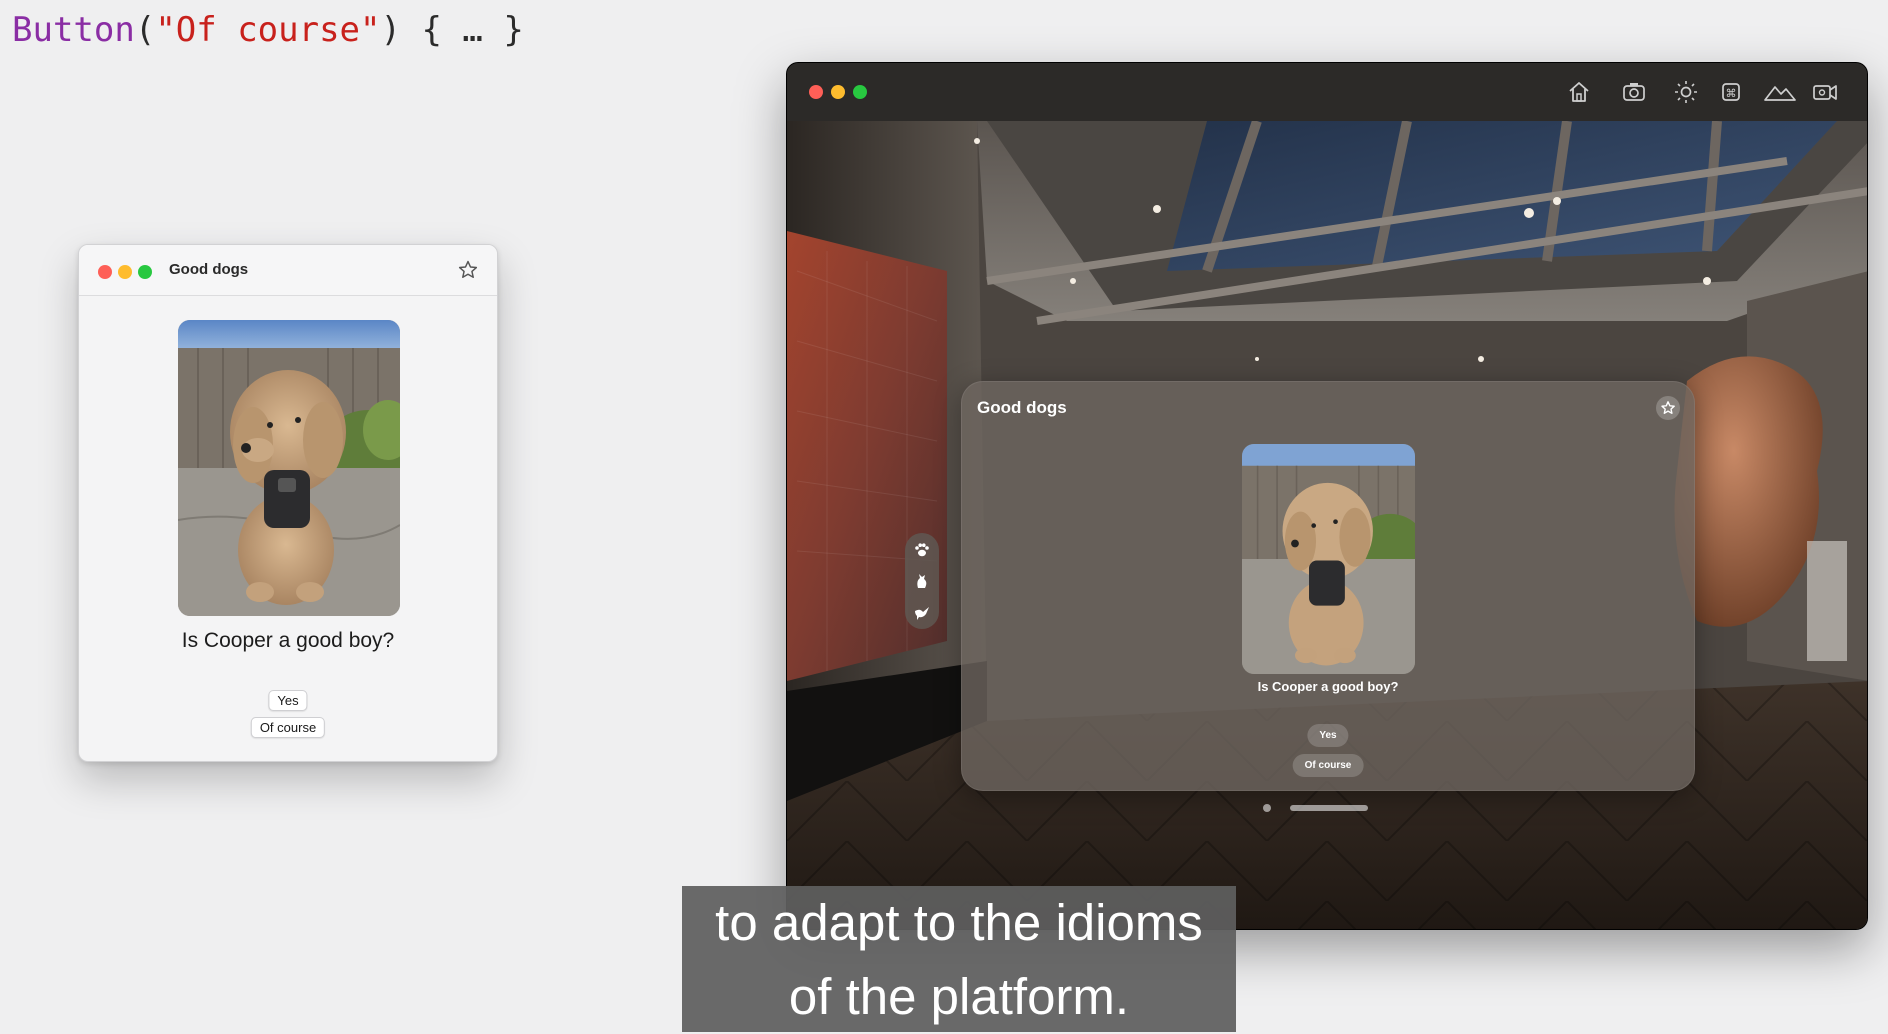  What do you see at coordinates (1579, 92) in the screenshot?
I see `home-icon` at bounding box center [1579, 92].